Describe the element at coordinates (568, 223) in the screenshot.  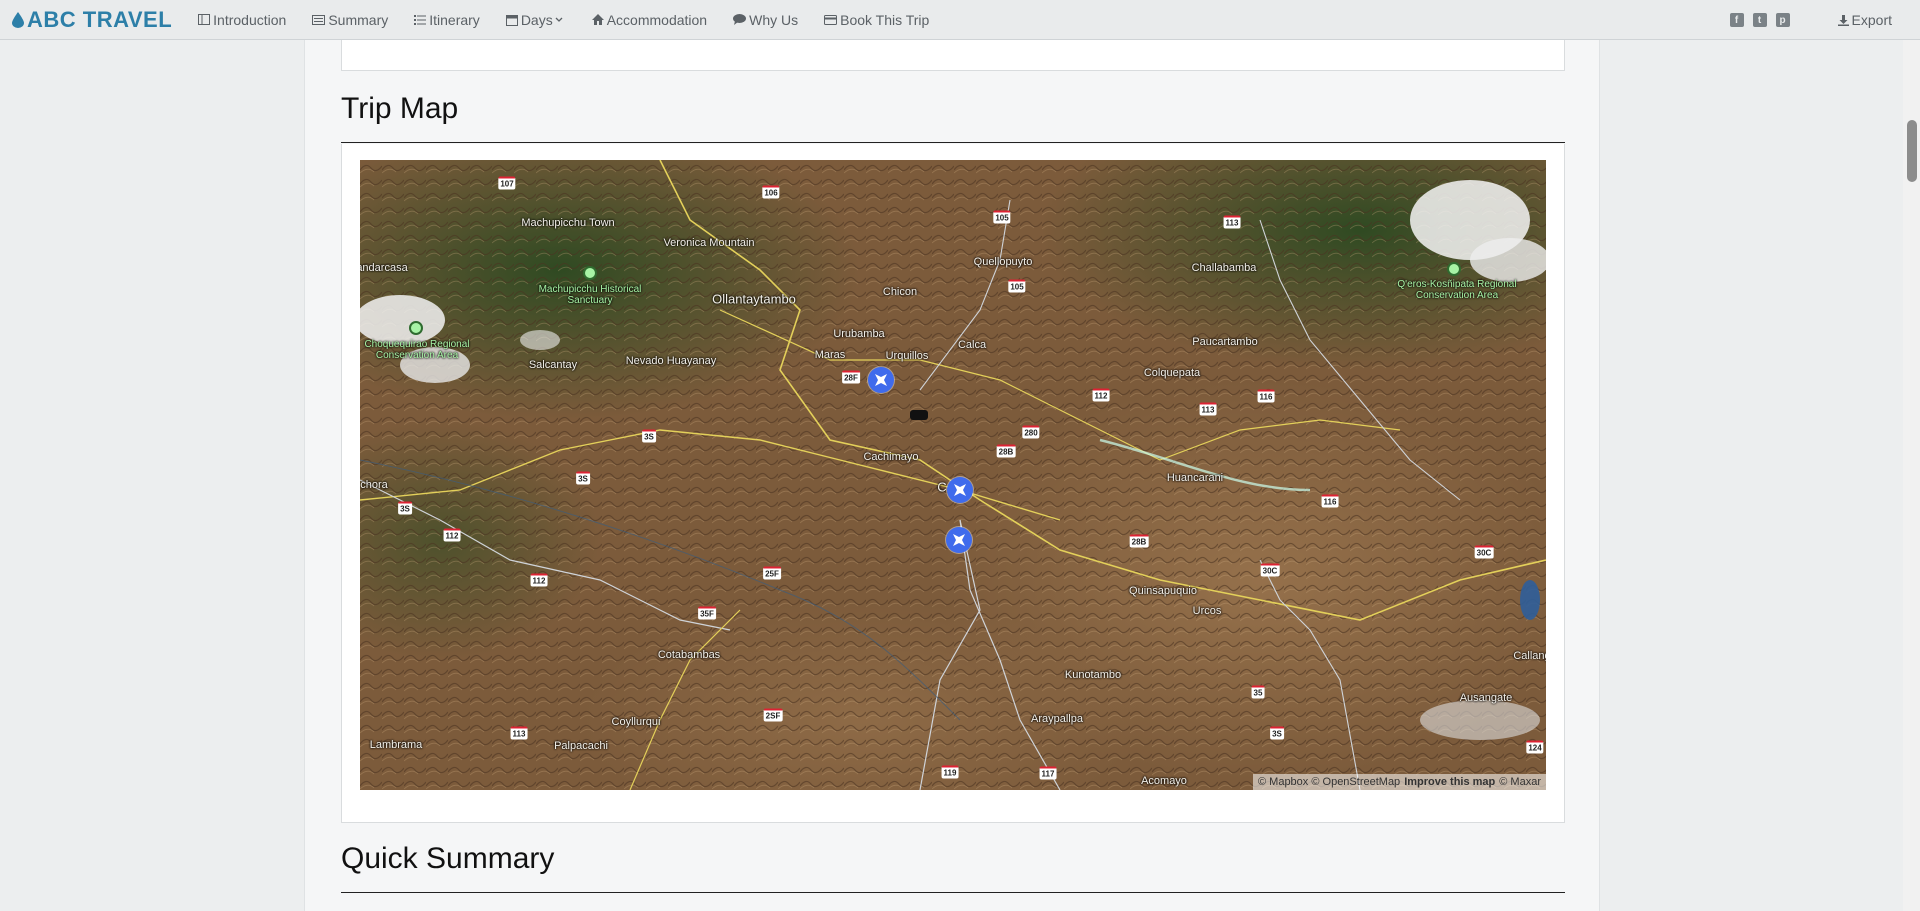
I see `map-label: Machupicchu Town` at that location.